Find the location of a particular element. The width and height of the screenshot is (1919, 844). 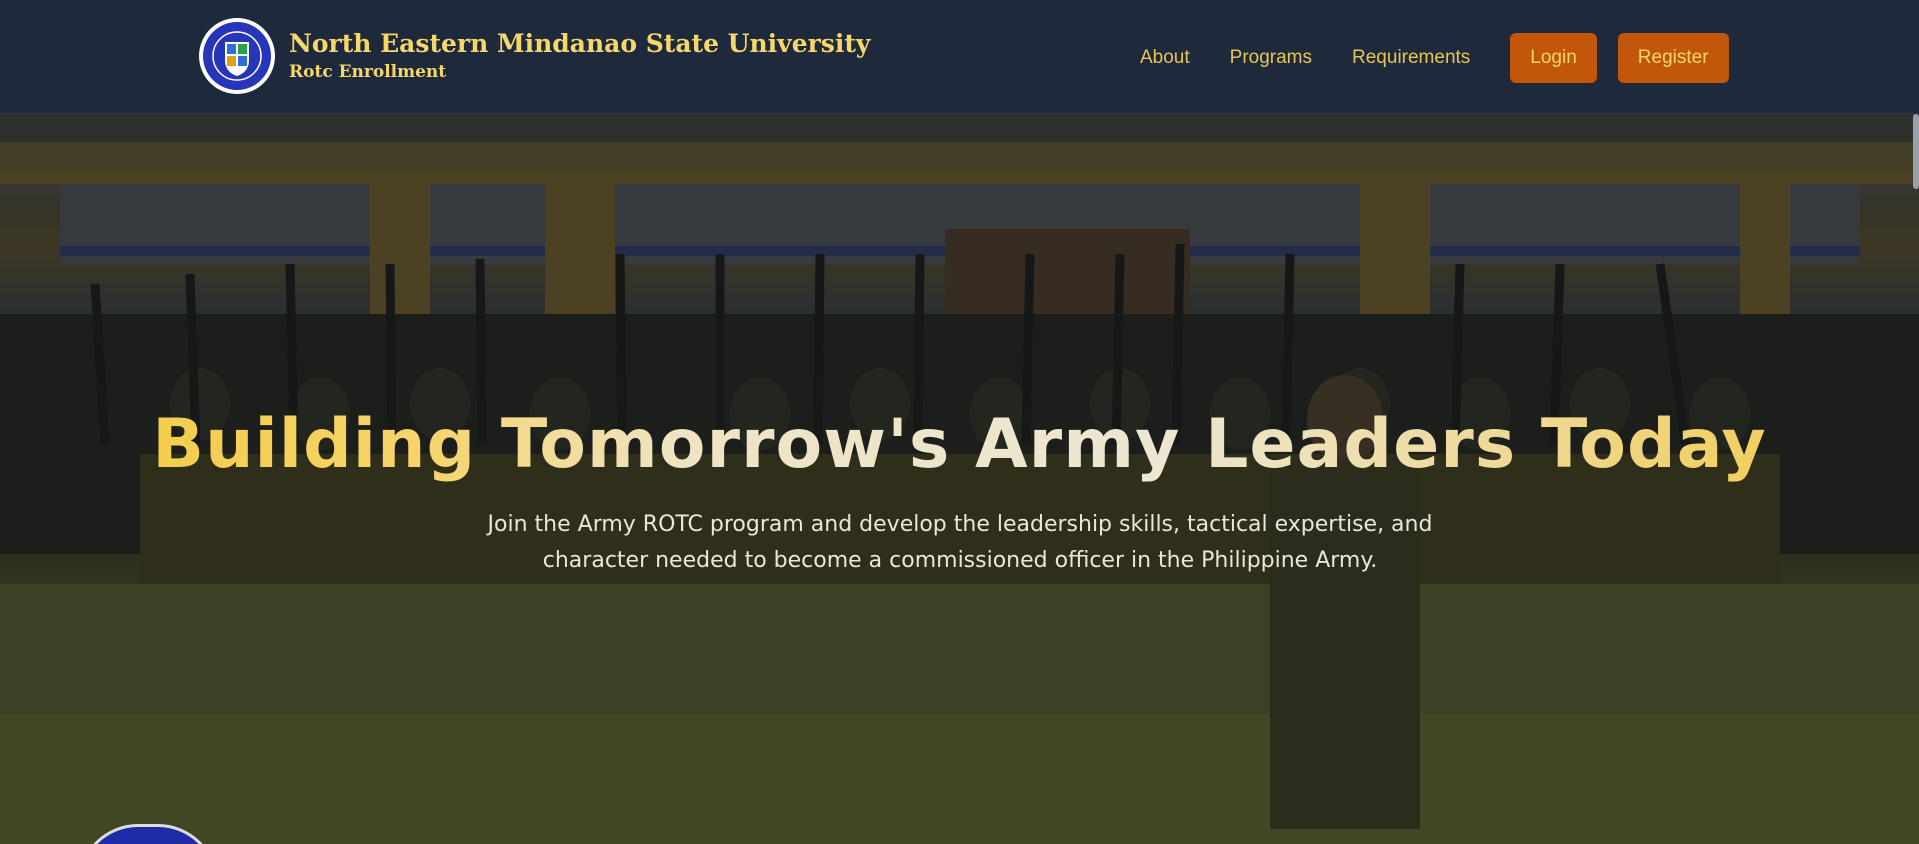

site-title: North Eastern Mindanao State University is located at coordinates (580, 43).